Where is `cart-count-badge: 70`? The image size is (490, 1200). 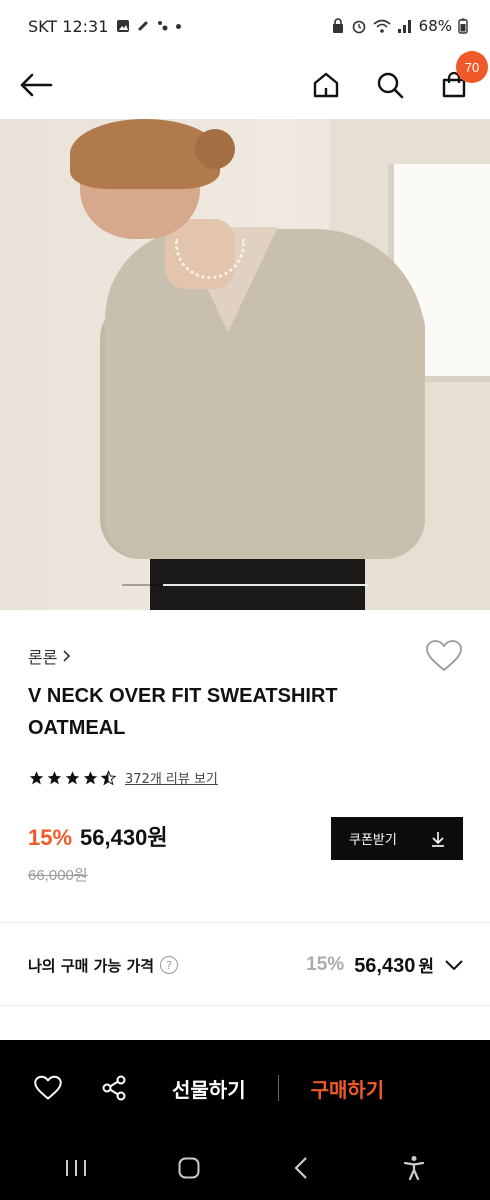 cart-count-badge: 70 is located at coordinates (472, 67).